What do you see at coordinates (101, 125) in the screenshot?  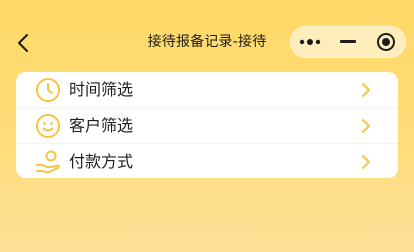 I see `menu-item-label: 客户筛选` at bounding box center [101, 125].